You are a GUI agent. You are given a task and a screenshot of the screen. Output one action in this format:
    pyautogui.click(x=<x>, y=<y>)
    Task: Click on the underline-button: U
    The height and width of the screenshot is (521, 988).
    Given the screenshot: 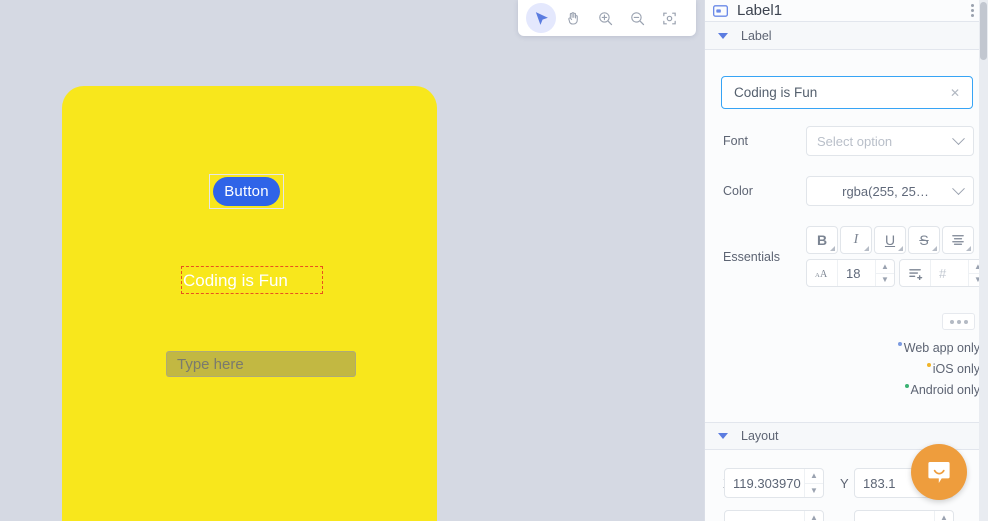 What is the action you would take?
    pyautogui.click(x=890, y=240)
    